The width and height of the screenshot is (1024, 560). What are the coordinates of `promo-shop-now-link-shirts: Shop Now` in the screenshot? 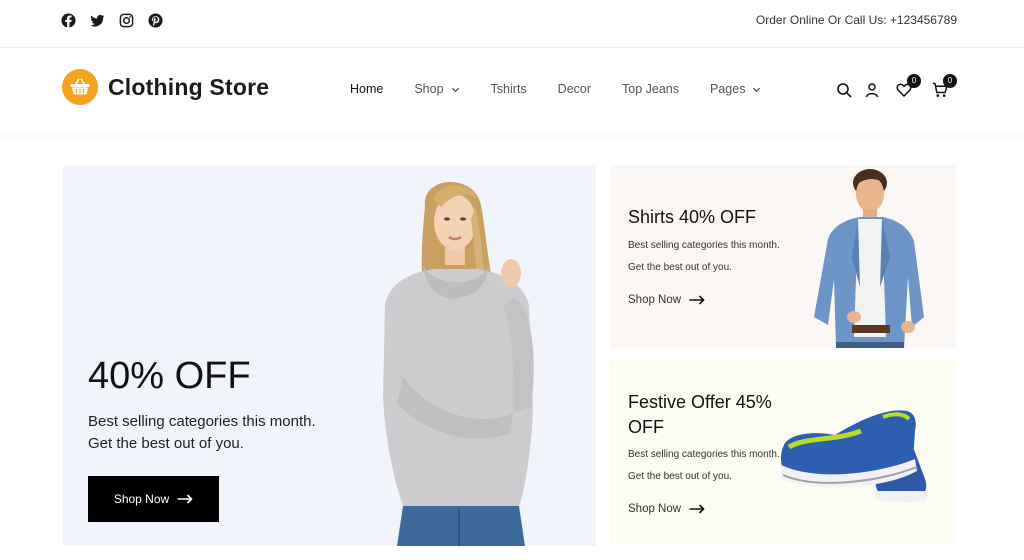 It's located at (666, 300).